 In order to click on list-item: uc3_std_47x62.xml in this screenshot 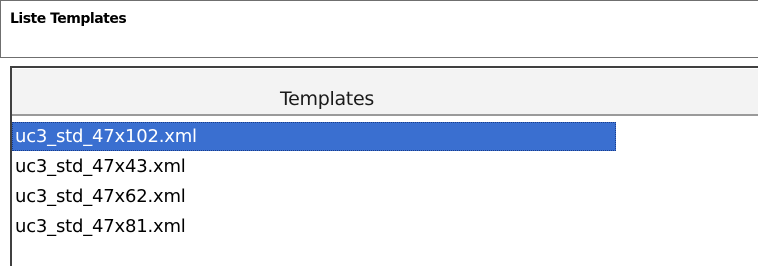, I will do `click(314, 196)`.